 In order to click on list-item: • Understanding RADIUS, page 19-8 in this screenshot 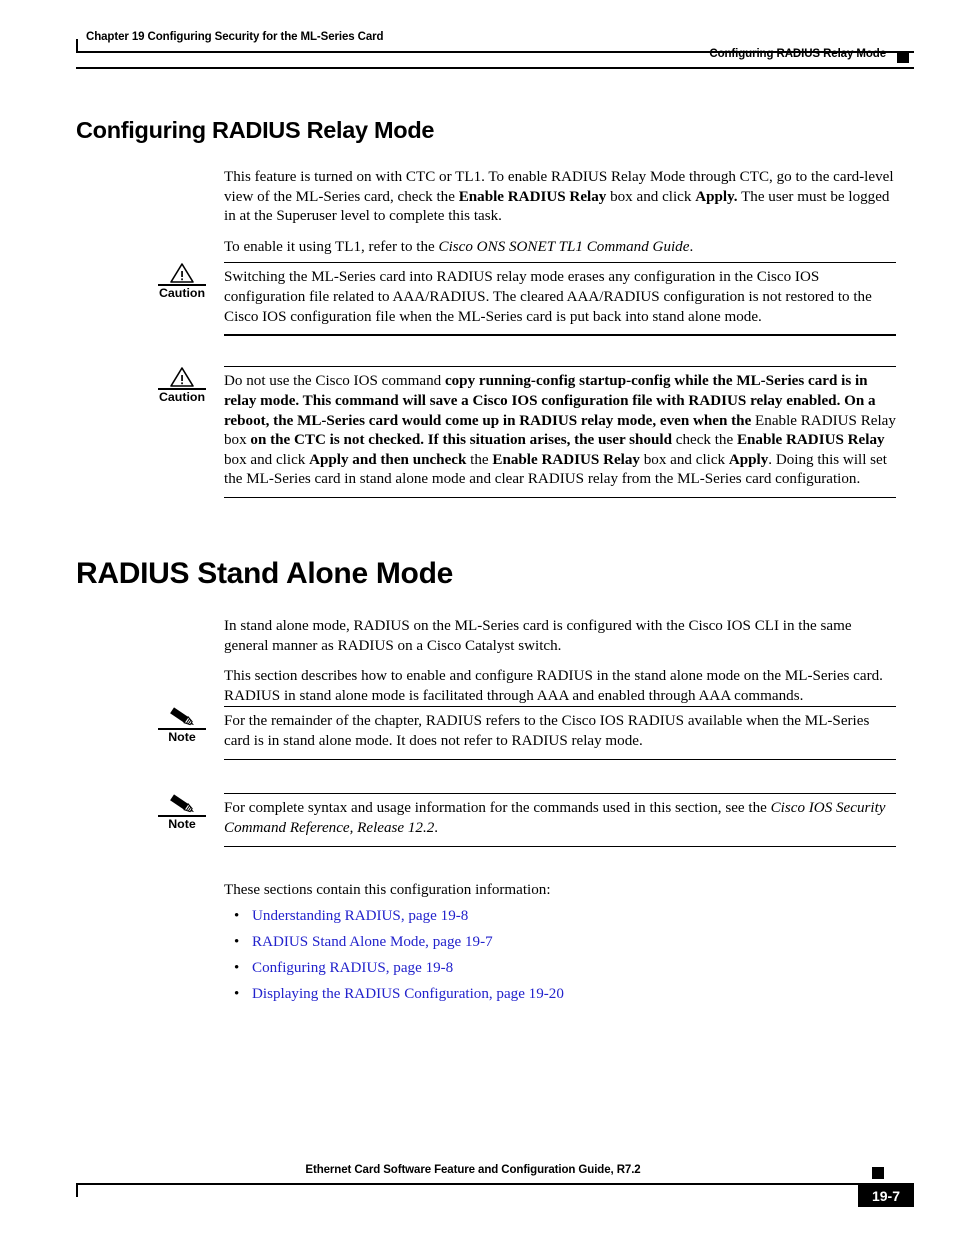, I will do `click(560, 920)`.